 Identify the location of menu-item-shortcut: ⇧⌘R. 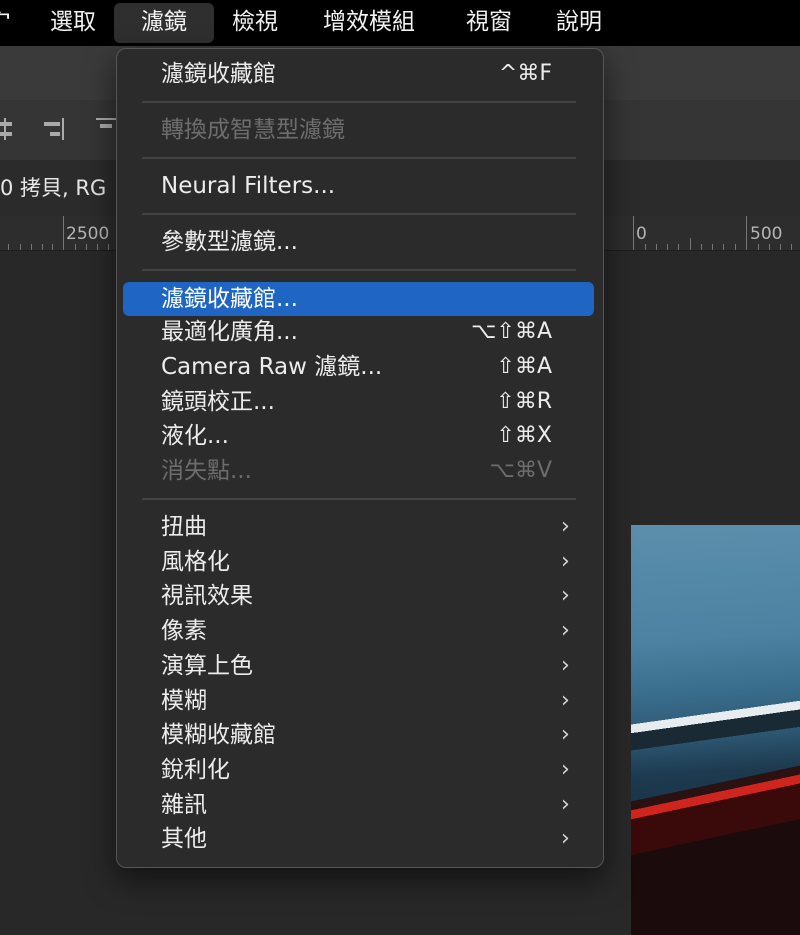
(524, 401).